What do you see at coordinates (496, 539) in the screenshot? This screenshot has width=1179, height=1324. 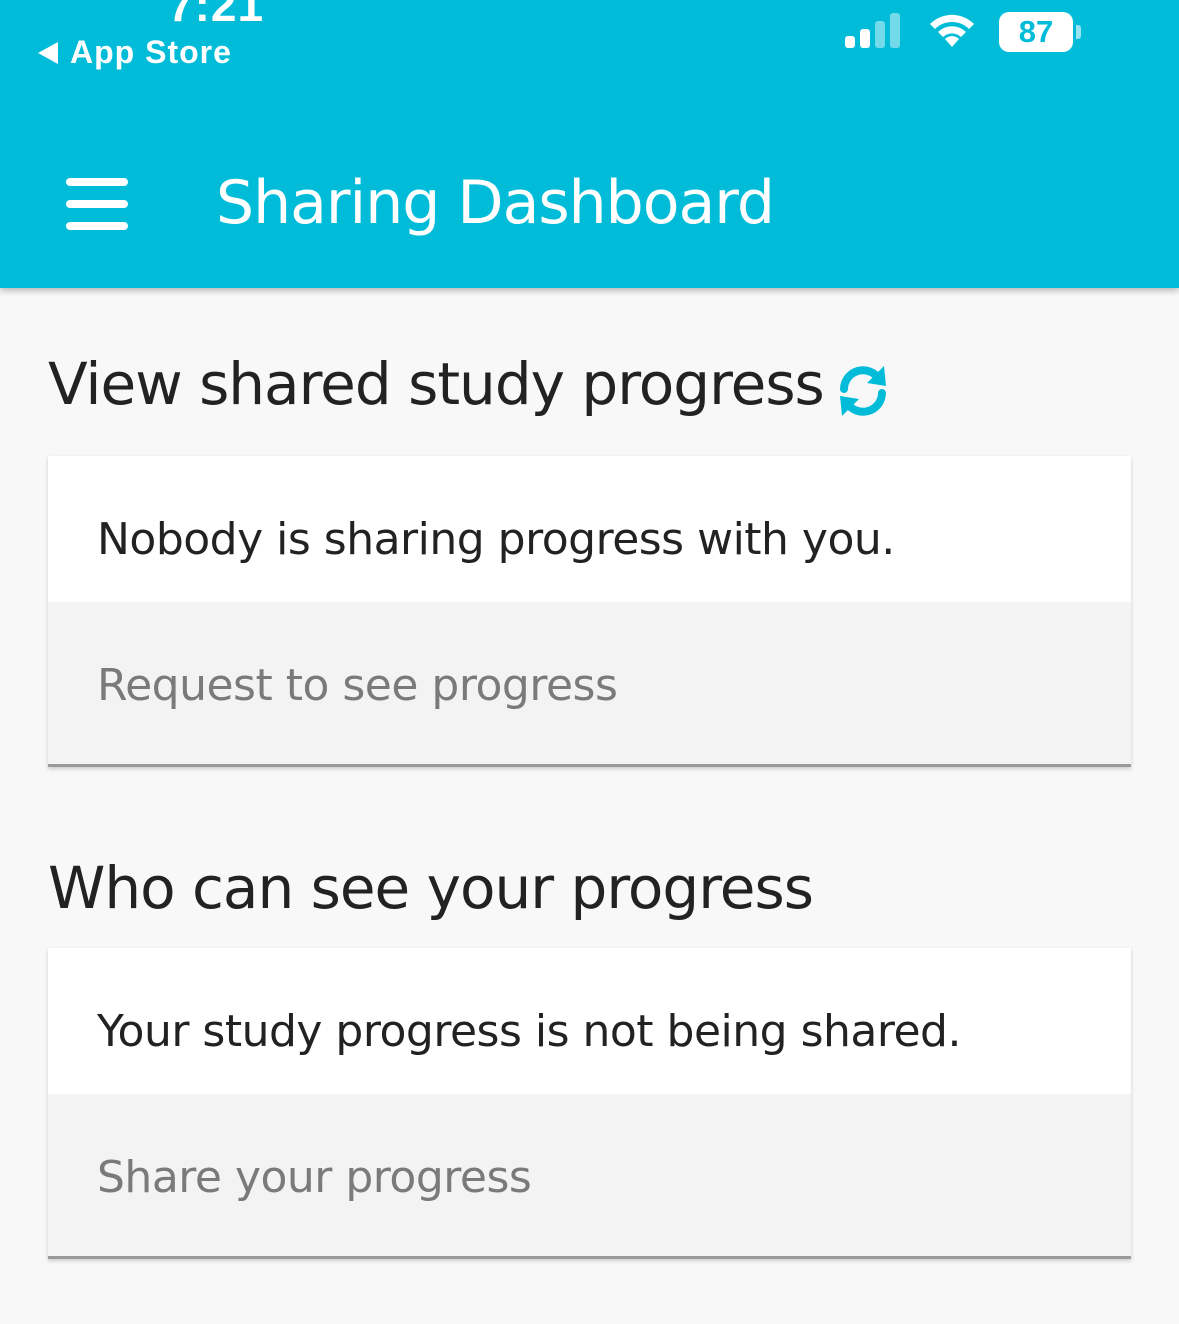 I see `shared-progress-message: Nobody is sharing progress with you.` at bounding box center [496, 539].